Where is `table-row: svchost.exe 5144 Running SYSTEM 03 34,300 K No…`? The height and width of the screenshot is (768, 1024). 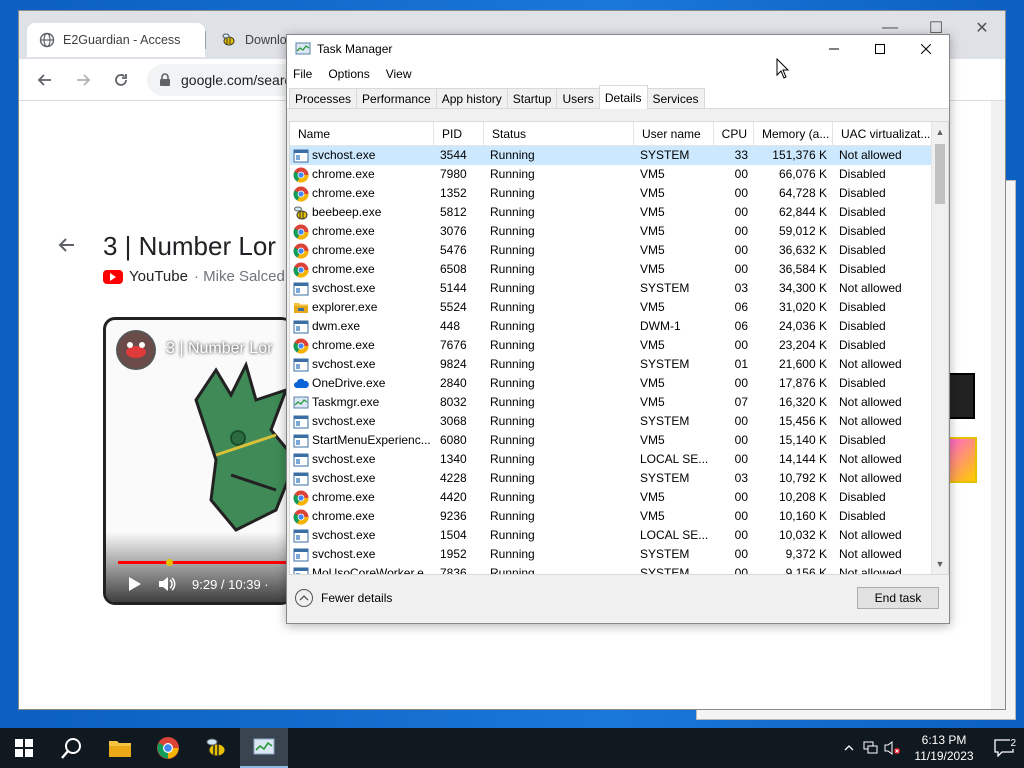 table-row: svchost.exe 5144 Running SYSTEM 03 34,300 K No… is located at coordinates (619, 288).